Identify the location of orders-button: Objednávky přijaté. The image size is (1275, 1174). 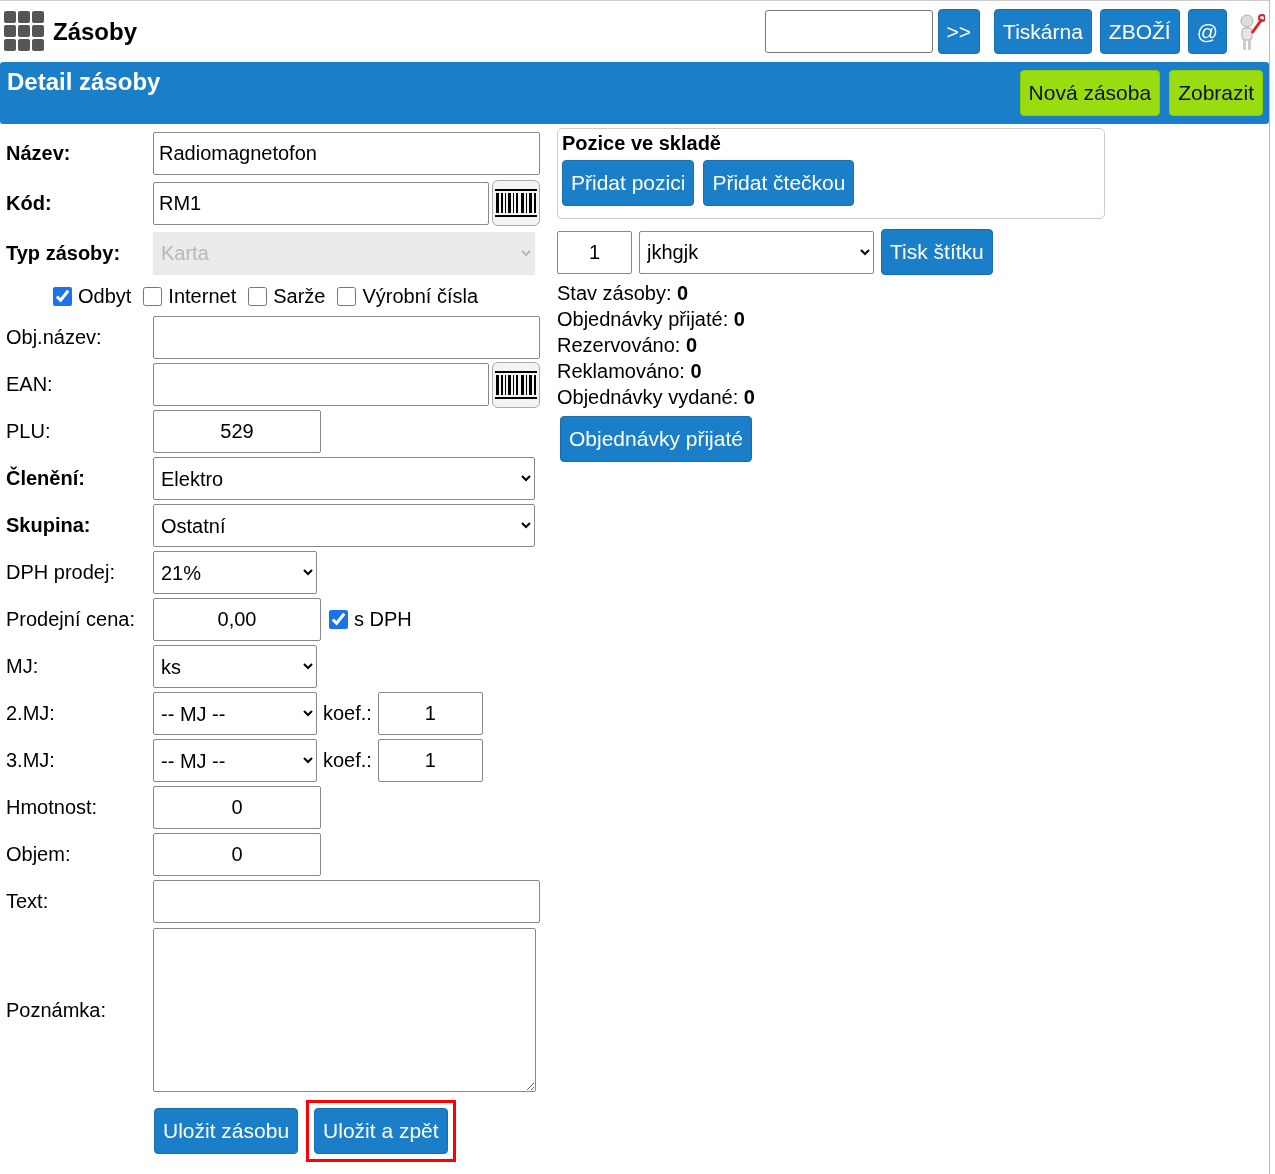
(656, 439).